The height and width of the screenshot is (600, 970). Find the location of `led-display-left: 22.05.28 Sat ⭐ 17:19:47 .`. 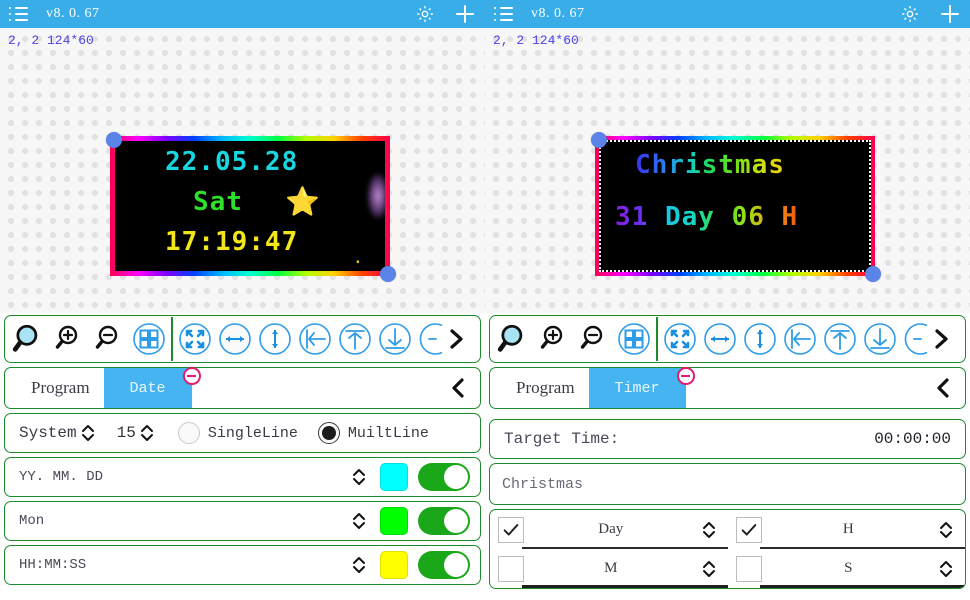

led-display-left: 22.05.28 Sat ⭐ 17:19:47 . is located at coordinates (251, 207).